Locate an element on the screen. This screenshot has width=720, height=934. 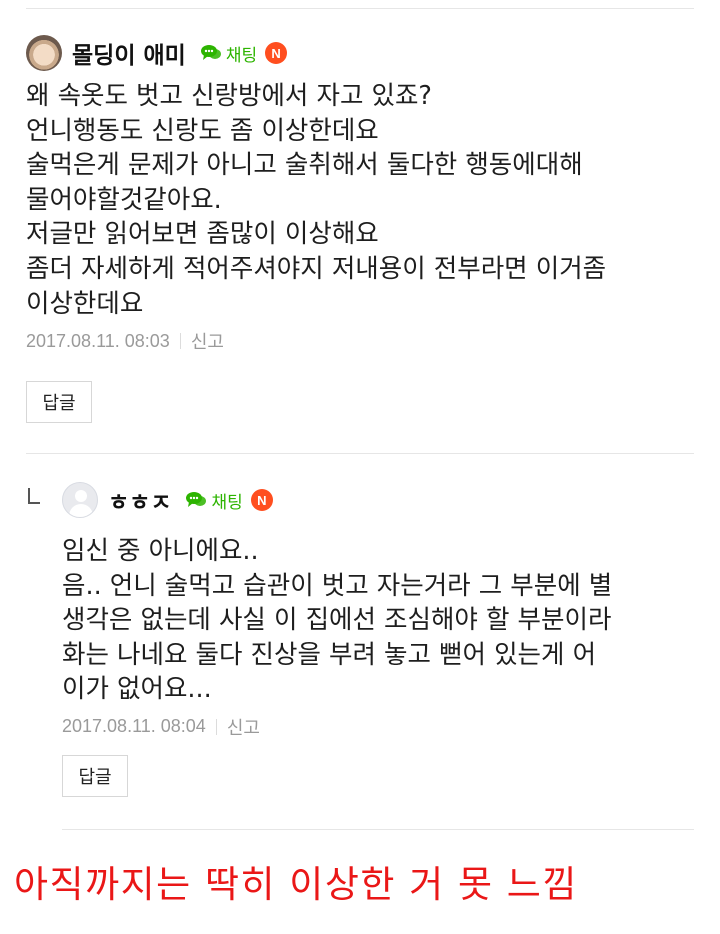
comment-meta: 2017.08.11. 08:04 신고 is located at coordinates (382, 727).